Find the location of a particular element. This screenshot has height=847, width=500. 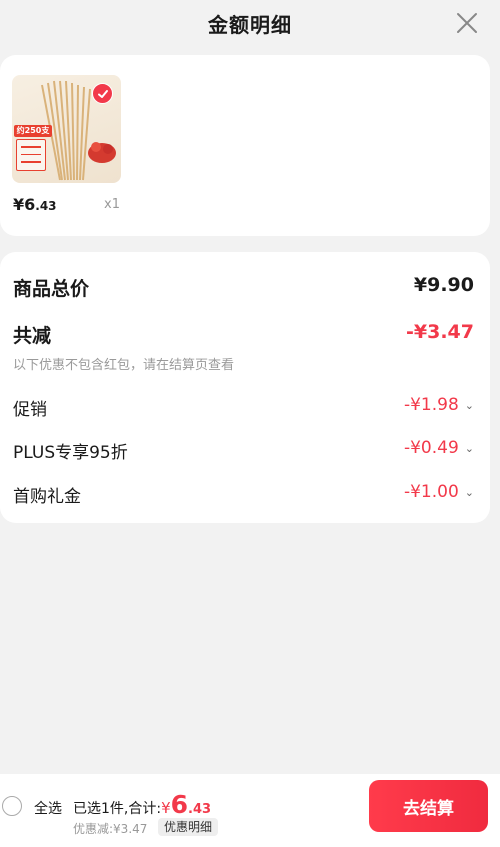

select-all-radio is located at coordinates (12, 806).